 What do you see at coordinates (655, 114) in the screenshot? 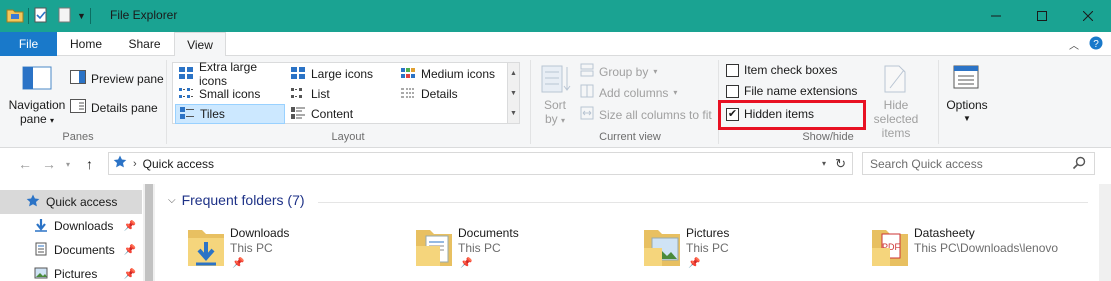
I see `size-all-columns-label: Size all columns to fit` at bounding box center [655, 114].